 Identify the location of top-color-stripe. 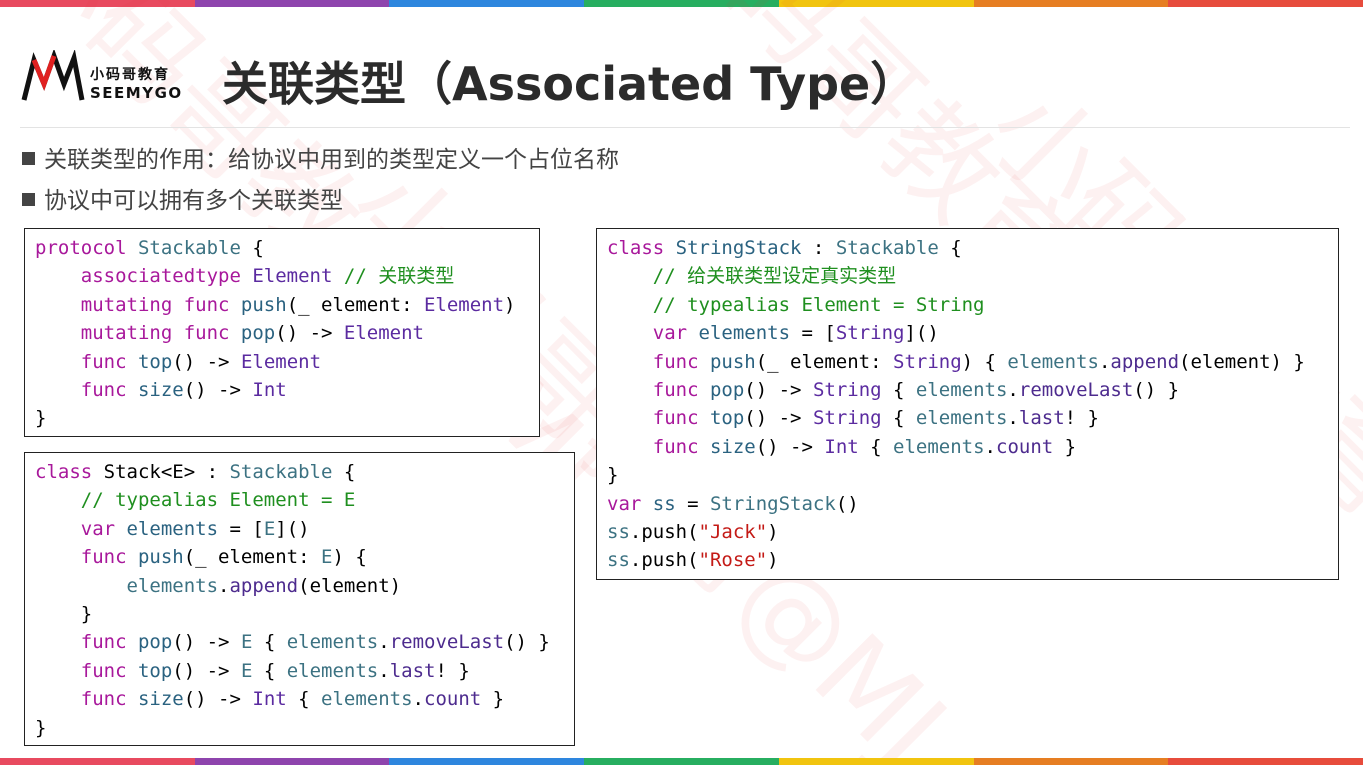
(681, 3).